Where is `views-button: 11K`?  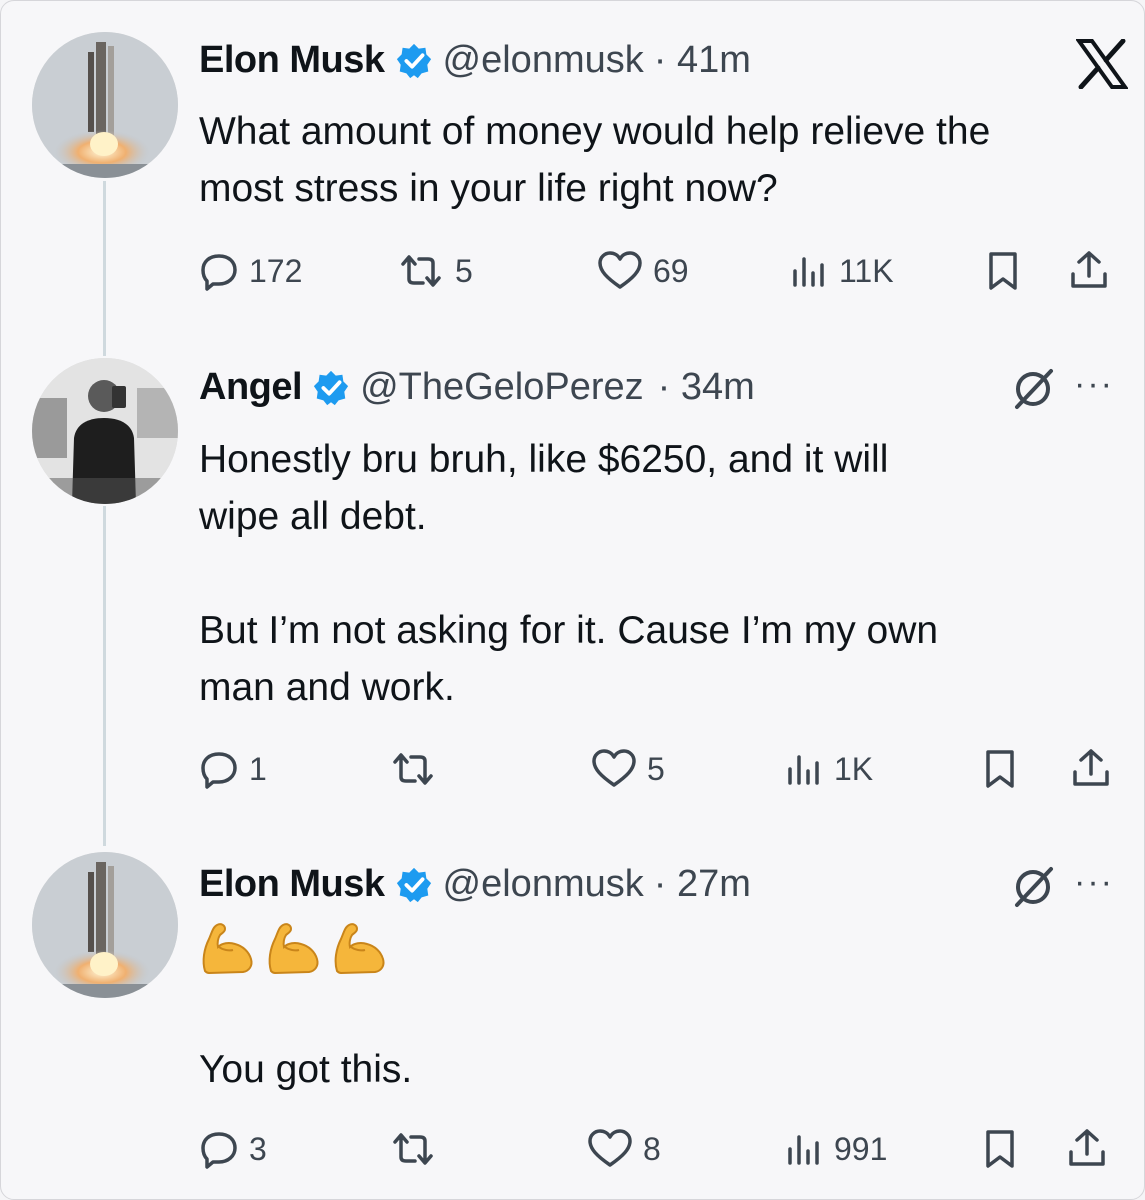 views-button: 11K is located at coordinates (841, 271).